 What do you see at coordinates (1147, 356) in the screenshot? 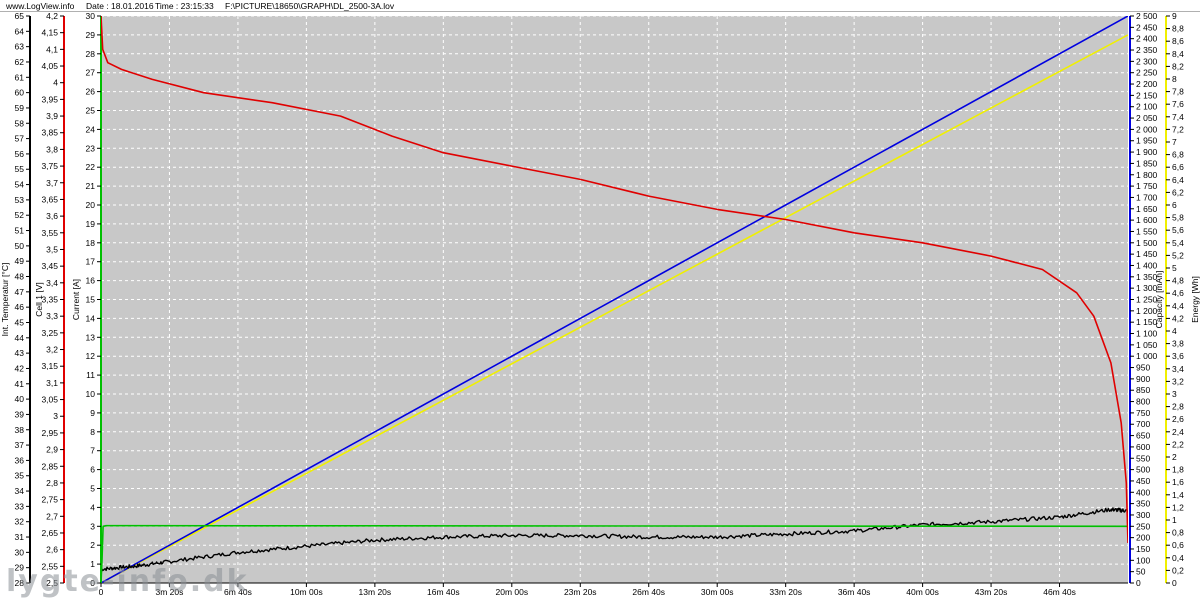
I see `capacity-tick-label: 1 000` at bounding box center [1147, 356].